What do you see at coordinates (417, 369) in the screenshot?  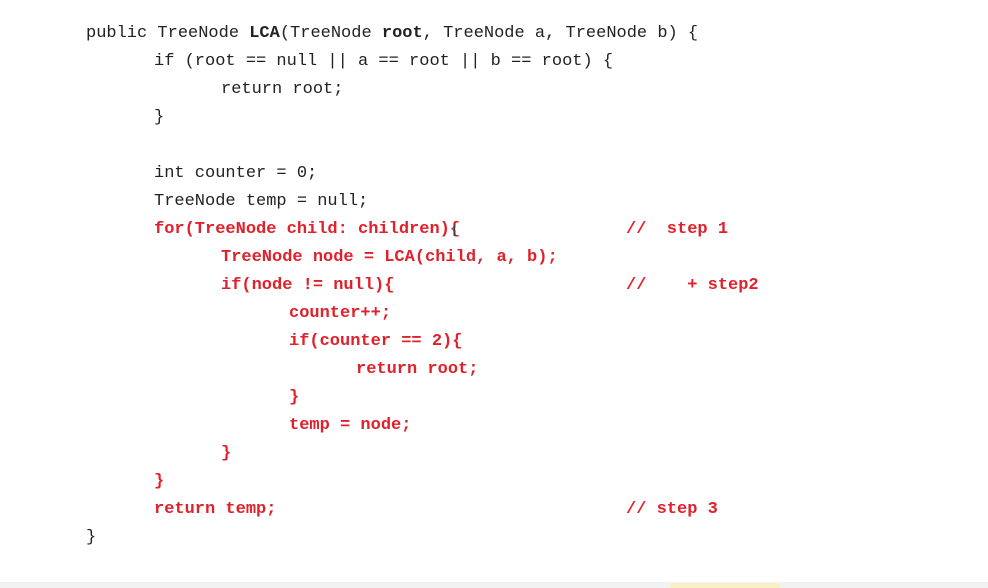 I see `return-root-line: return root;` at bounding box center [417, 369].